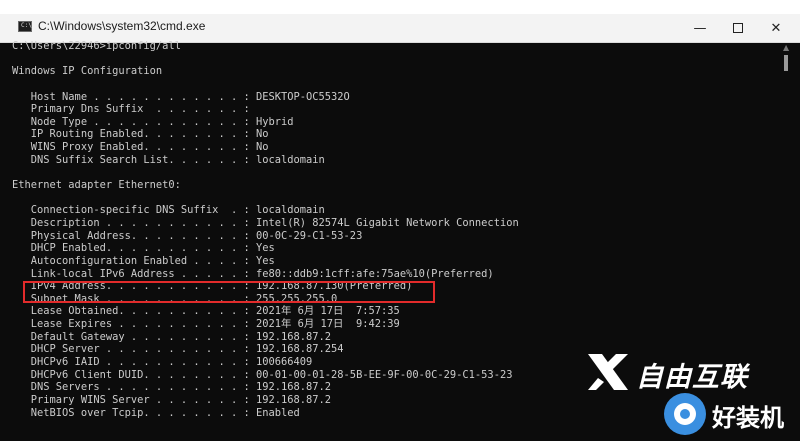 The width and height of the screenshot is (800, 441). I want to click on minimize-icon: —, so click(700, 28).